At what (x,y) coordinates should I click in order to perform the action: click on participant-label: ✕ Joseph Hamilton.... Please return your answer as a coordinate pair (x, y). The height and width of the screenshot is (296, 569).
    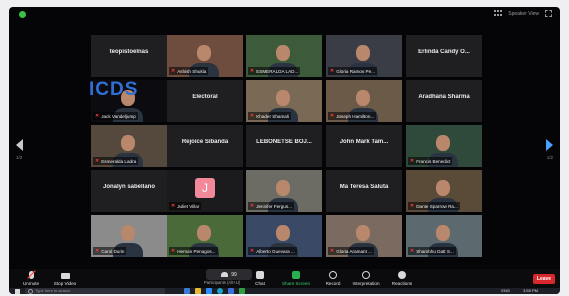
    Looking at the image, I should click on (352, 116).